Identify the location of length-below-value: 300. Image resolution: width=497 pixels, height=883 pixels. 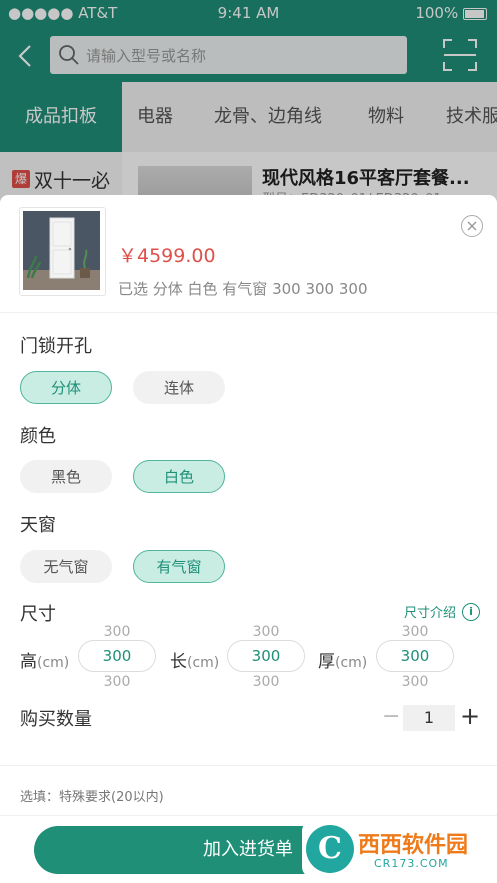
(266, 682).